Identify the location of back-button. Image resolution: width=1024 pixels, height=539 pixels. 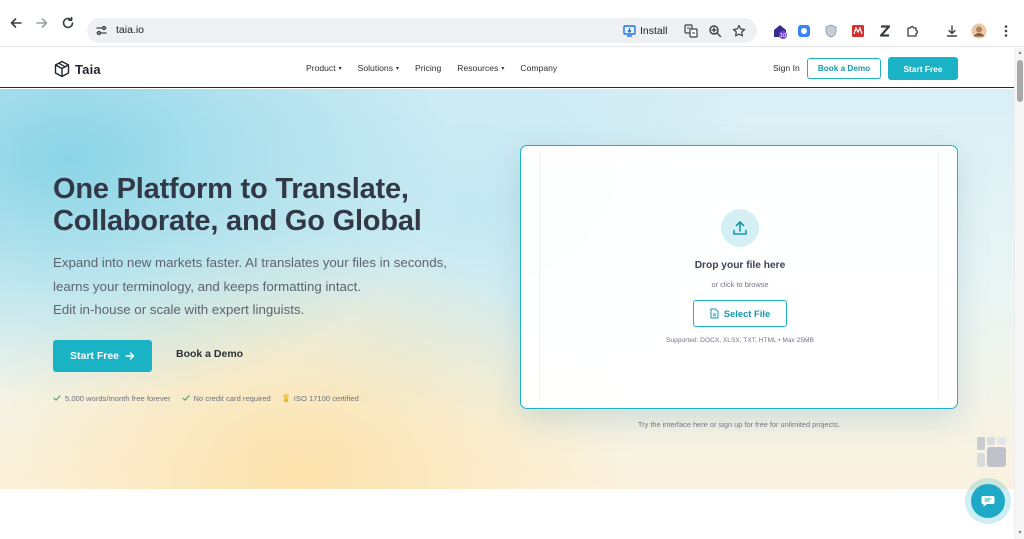
(16, 23).